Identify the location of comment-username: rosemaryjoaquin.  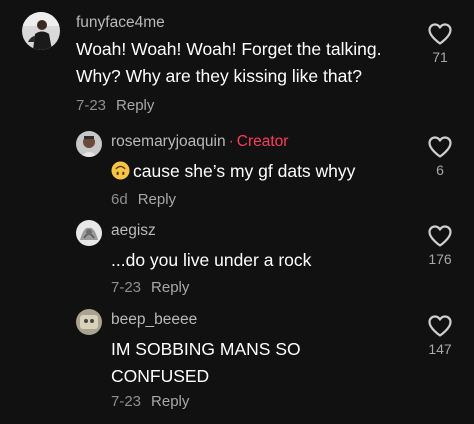
(168, 141).